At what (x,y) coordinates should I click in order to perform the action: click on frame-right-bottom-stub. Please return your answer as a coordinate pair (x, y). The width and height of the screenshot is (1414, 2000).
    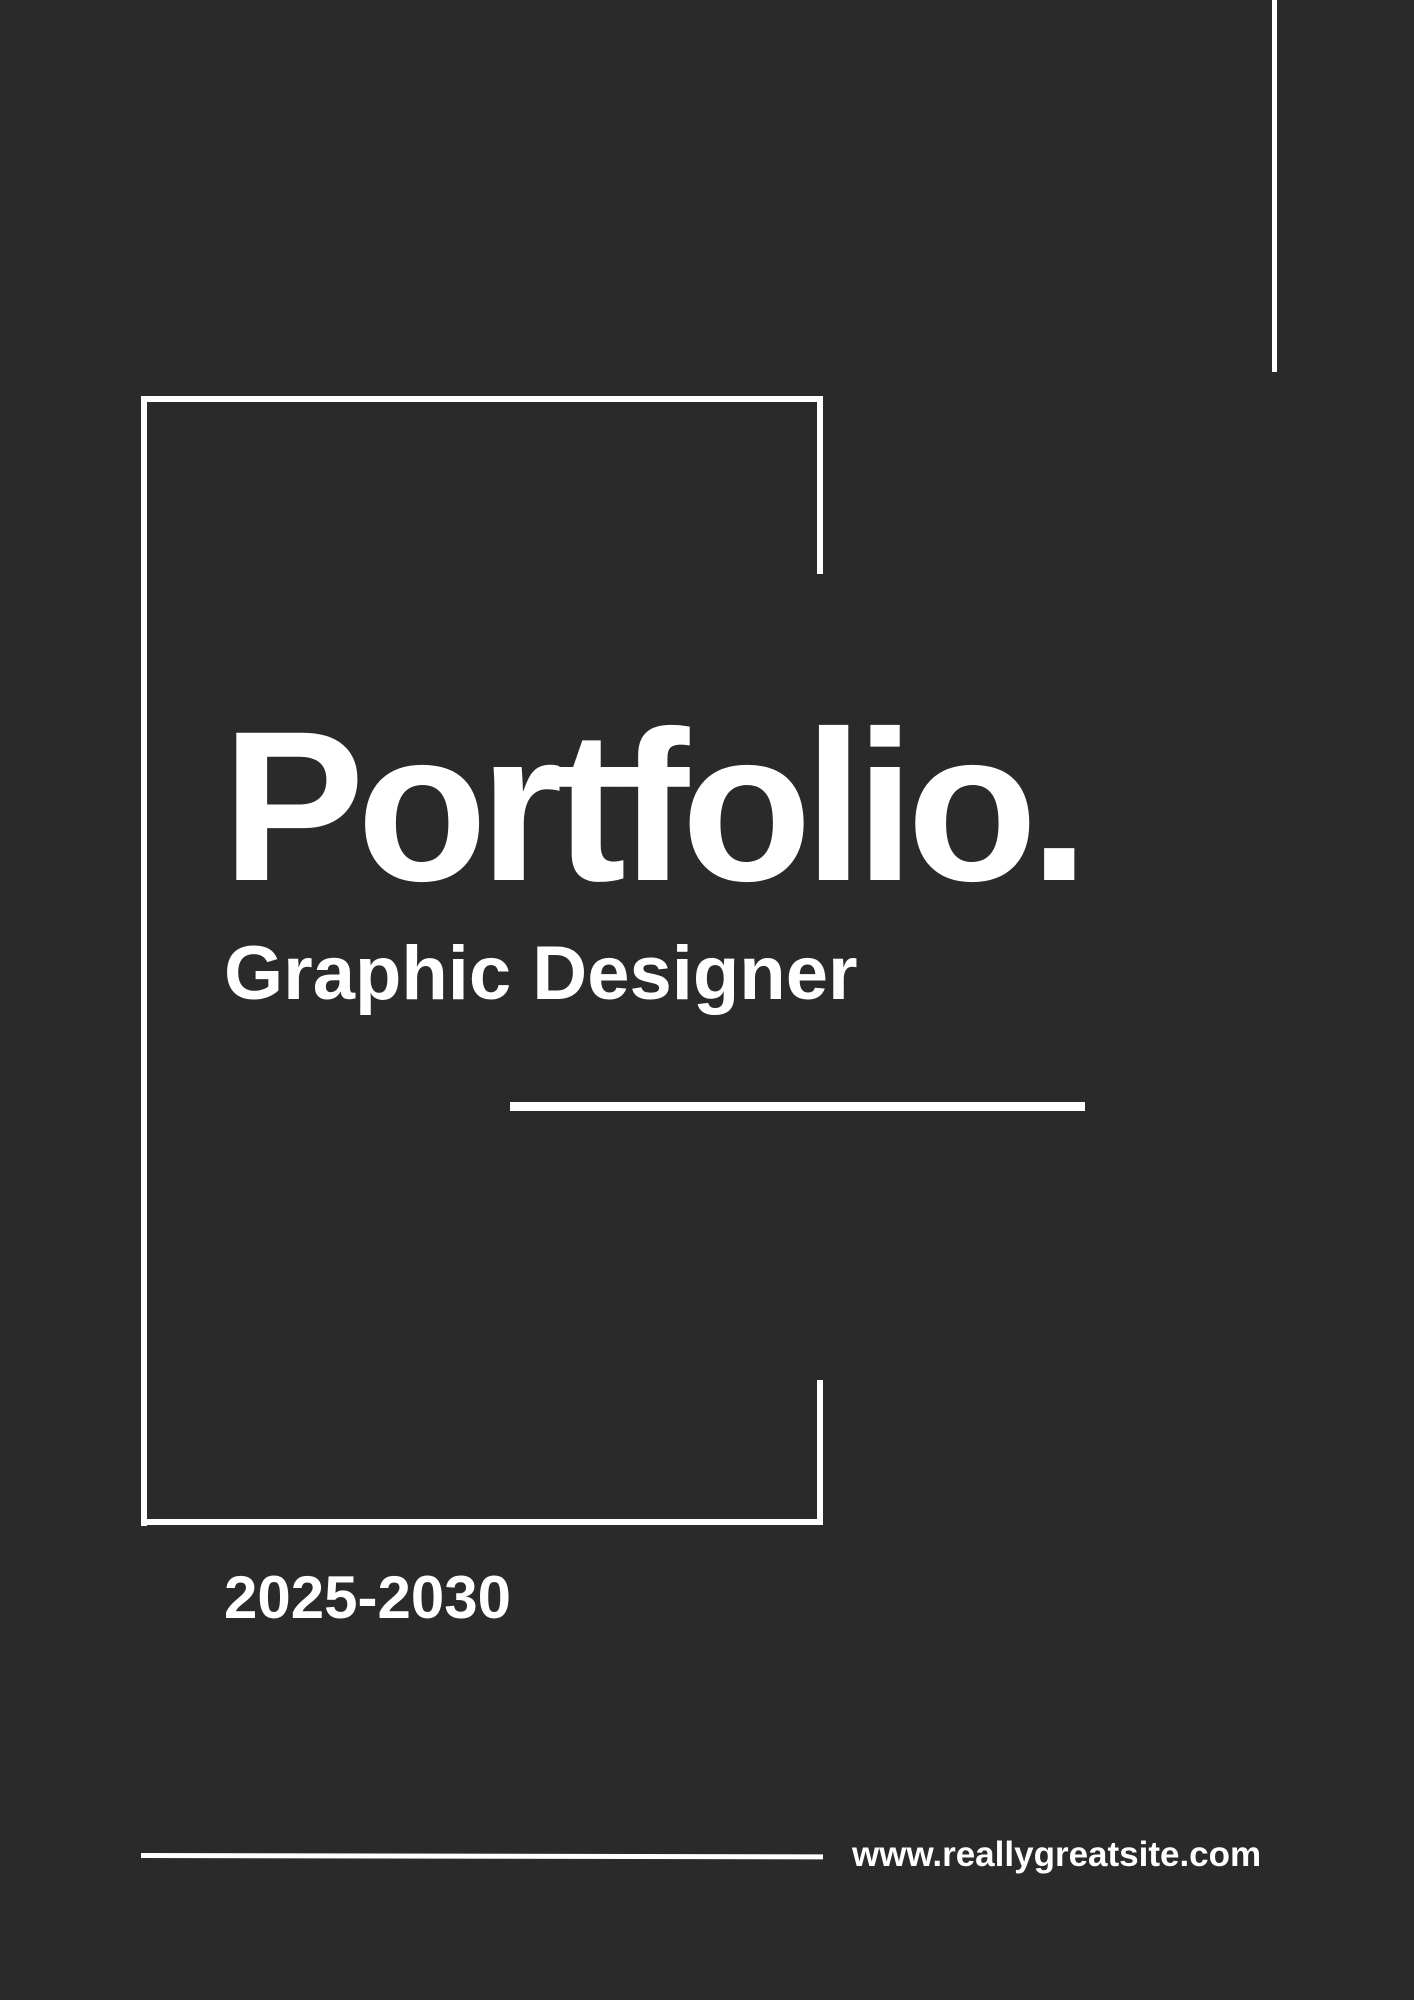
    Looking at the image, I should click on (820, 1452).